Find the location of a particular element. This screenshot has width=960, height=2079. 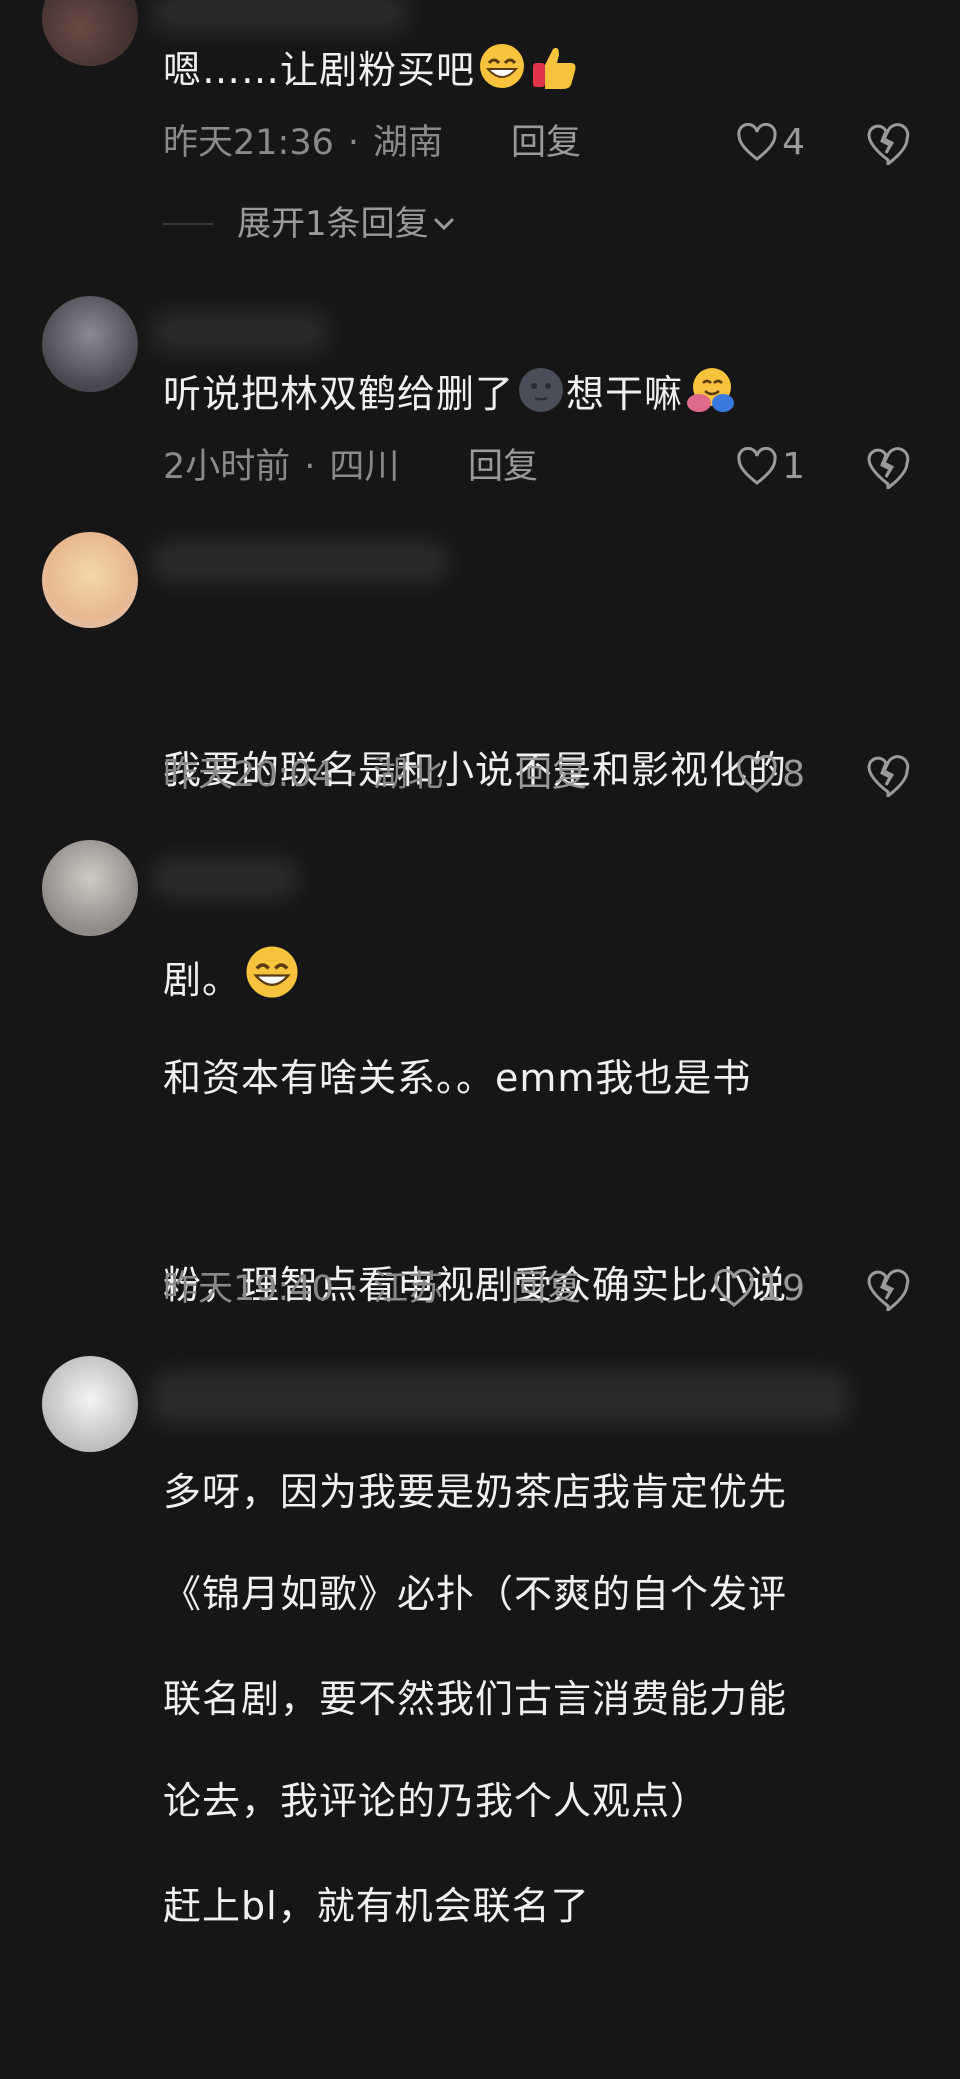

like-count: 8 is located at coordinates (793, 774).